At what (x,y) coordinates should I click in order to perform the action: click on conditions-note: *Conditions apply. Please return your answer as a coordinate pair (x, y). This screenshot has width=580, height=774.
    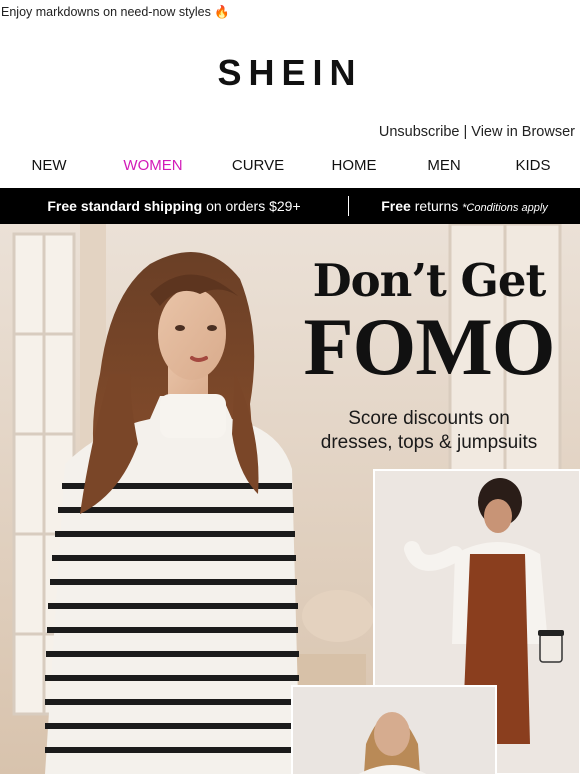
    Looking at the image, I should click on (505, 208).